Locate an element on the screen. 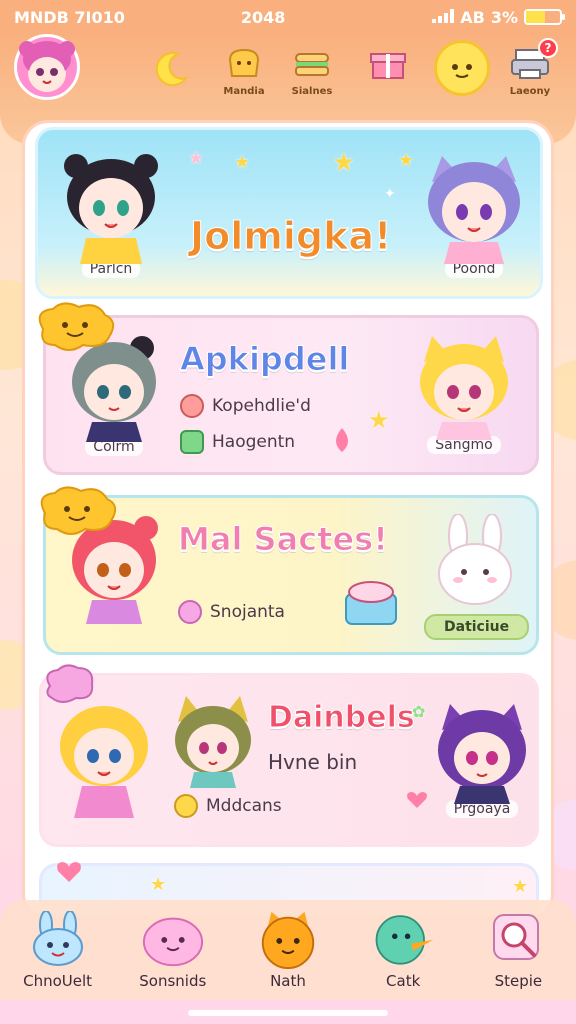 The width and height of the screenshot is (576, 1024). status-time: MNDB 7I010 is located at coordinates (69, 17).